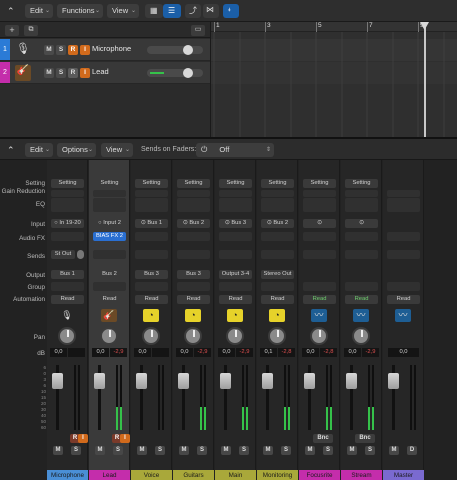 This screenshot has height=480, width=457. Describe the element at coordinates (319, 475) in the screenshot. I see `channel-name: Focusrite` at that location.